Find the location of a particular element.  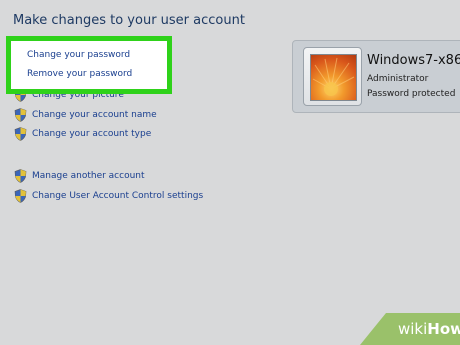

account-status: Password protected is located at coordinates (411, 94).